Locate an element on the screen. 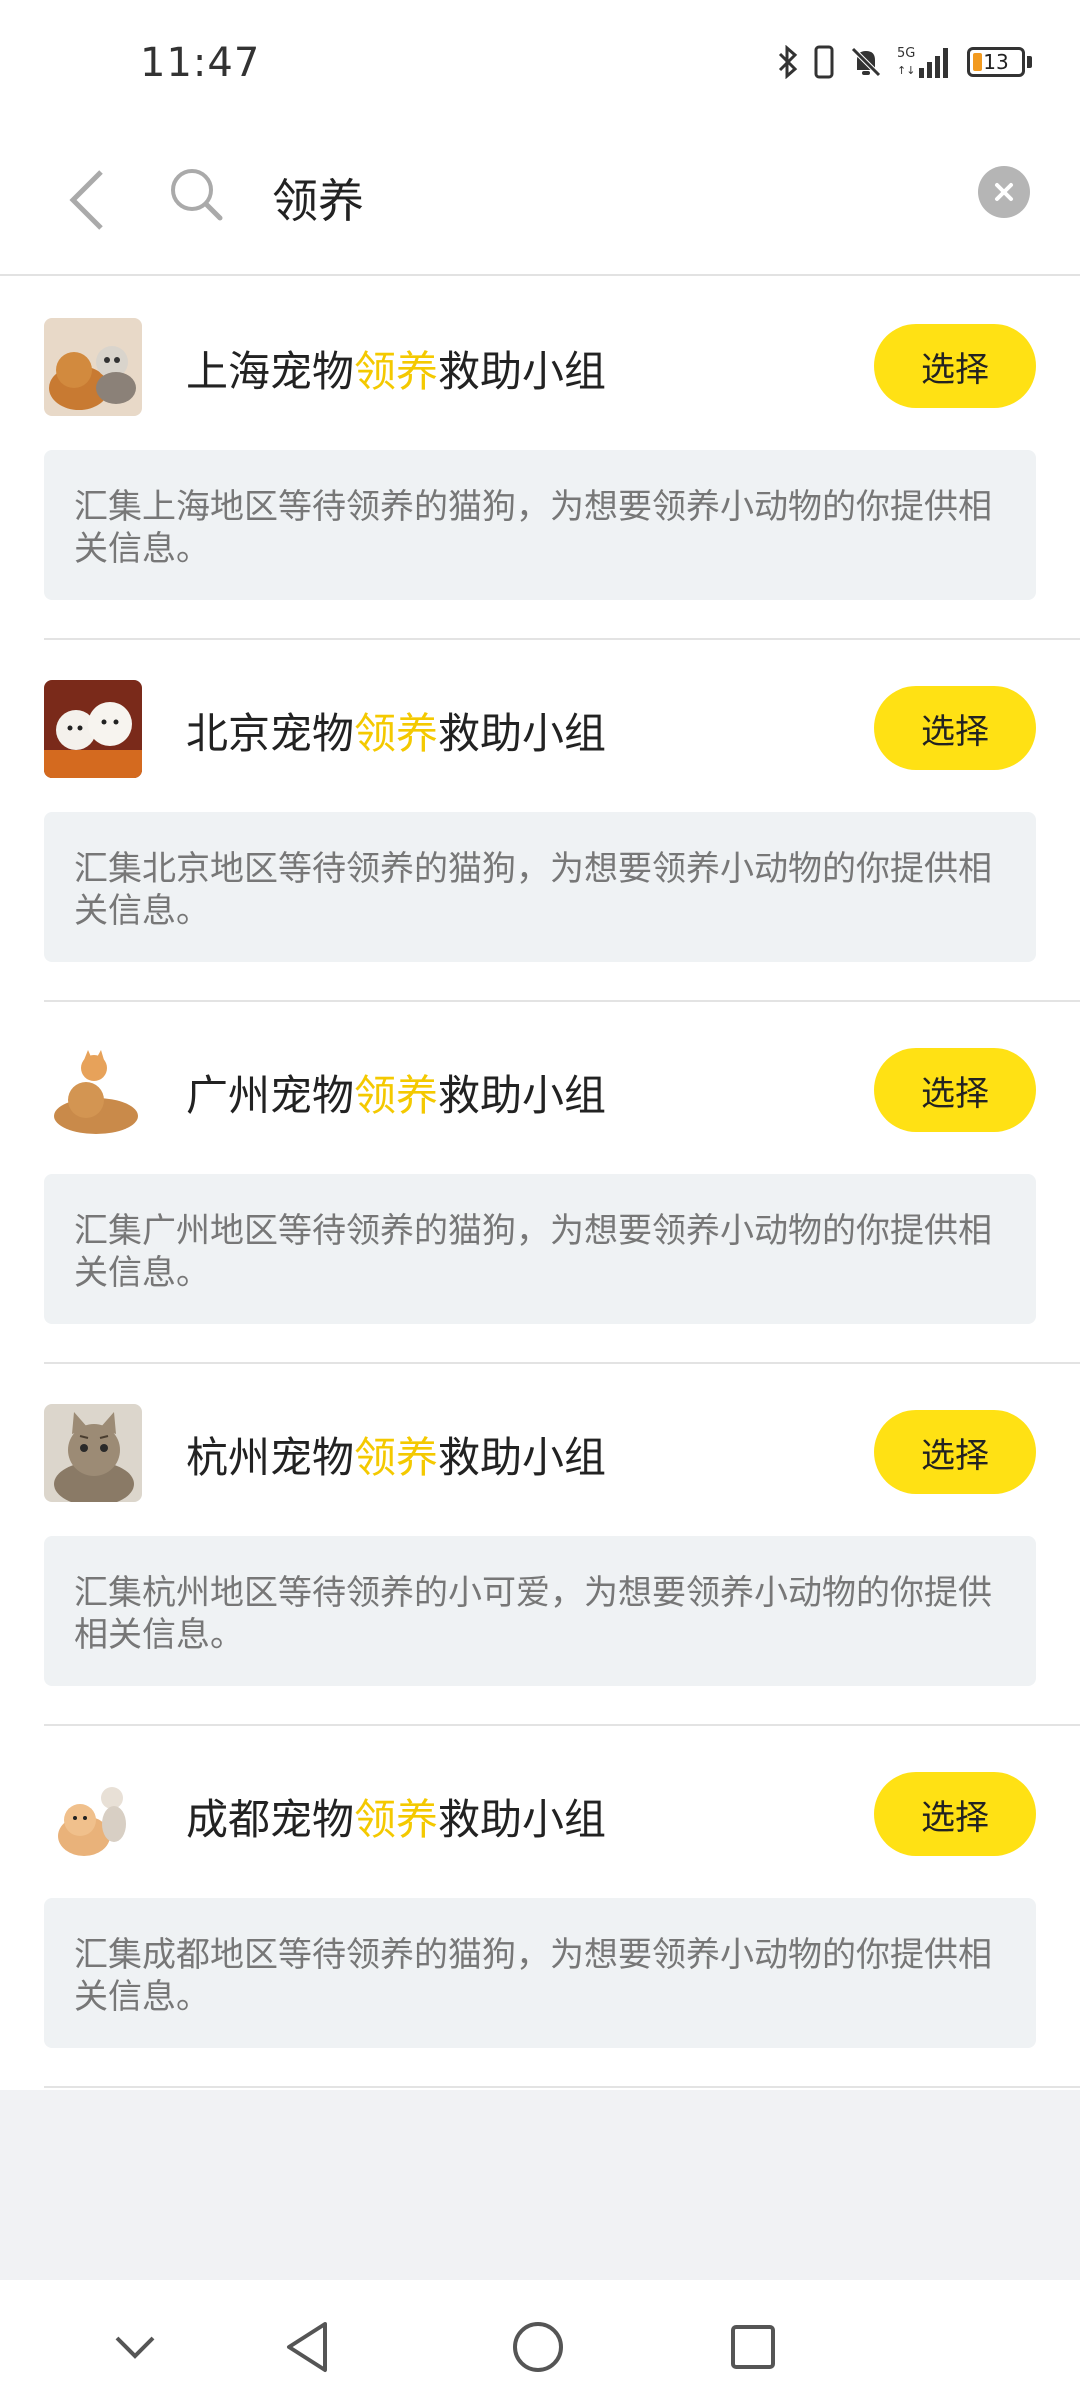 This screenshot has width=1080, height=2400. system-nav-bar is located at coordinates (540, 2340).